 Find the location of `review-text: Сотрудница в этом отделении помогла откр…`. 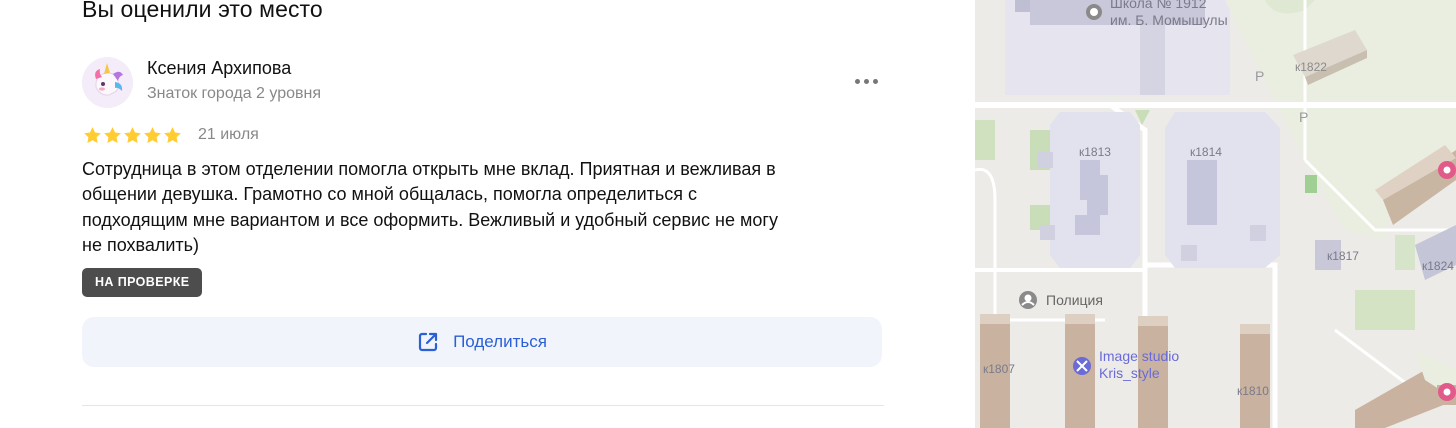

review-text: Сотрудница в этом отделении помогла откр… is located at coordinates (482, 207).